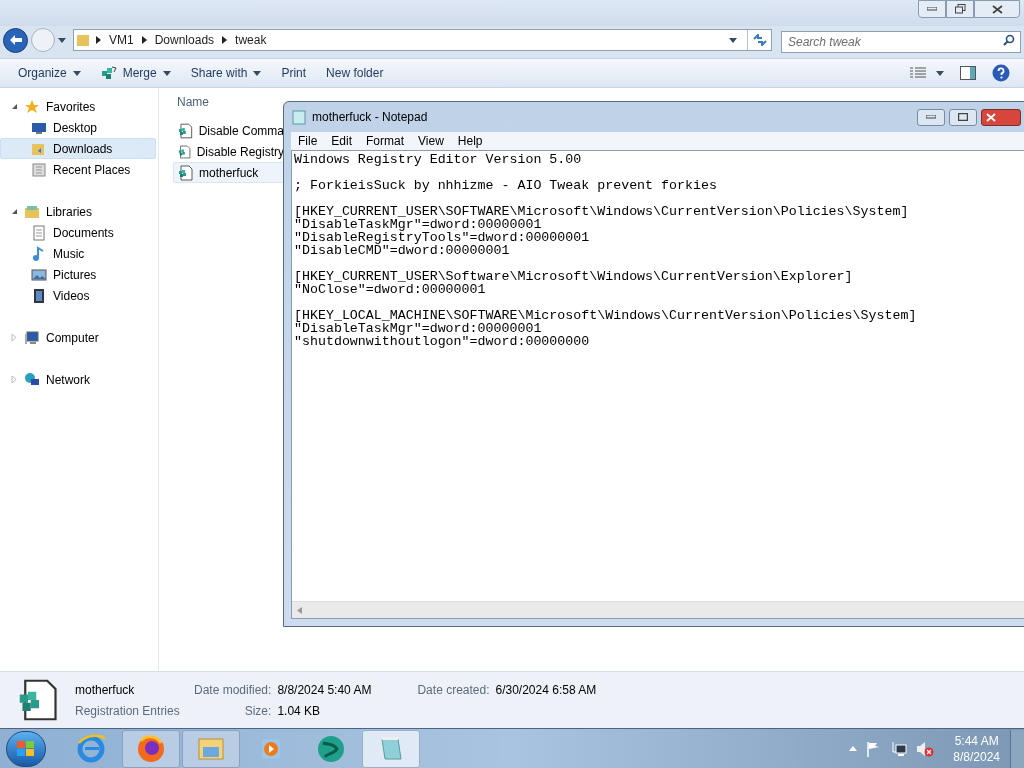 This screenshot has width=1024, height=768. What do you see at coordinates (78, 253) in the screenshot?
I see `nav-item: Music` at bounding box center [78, 253].